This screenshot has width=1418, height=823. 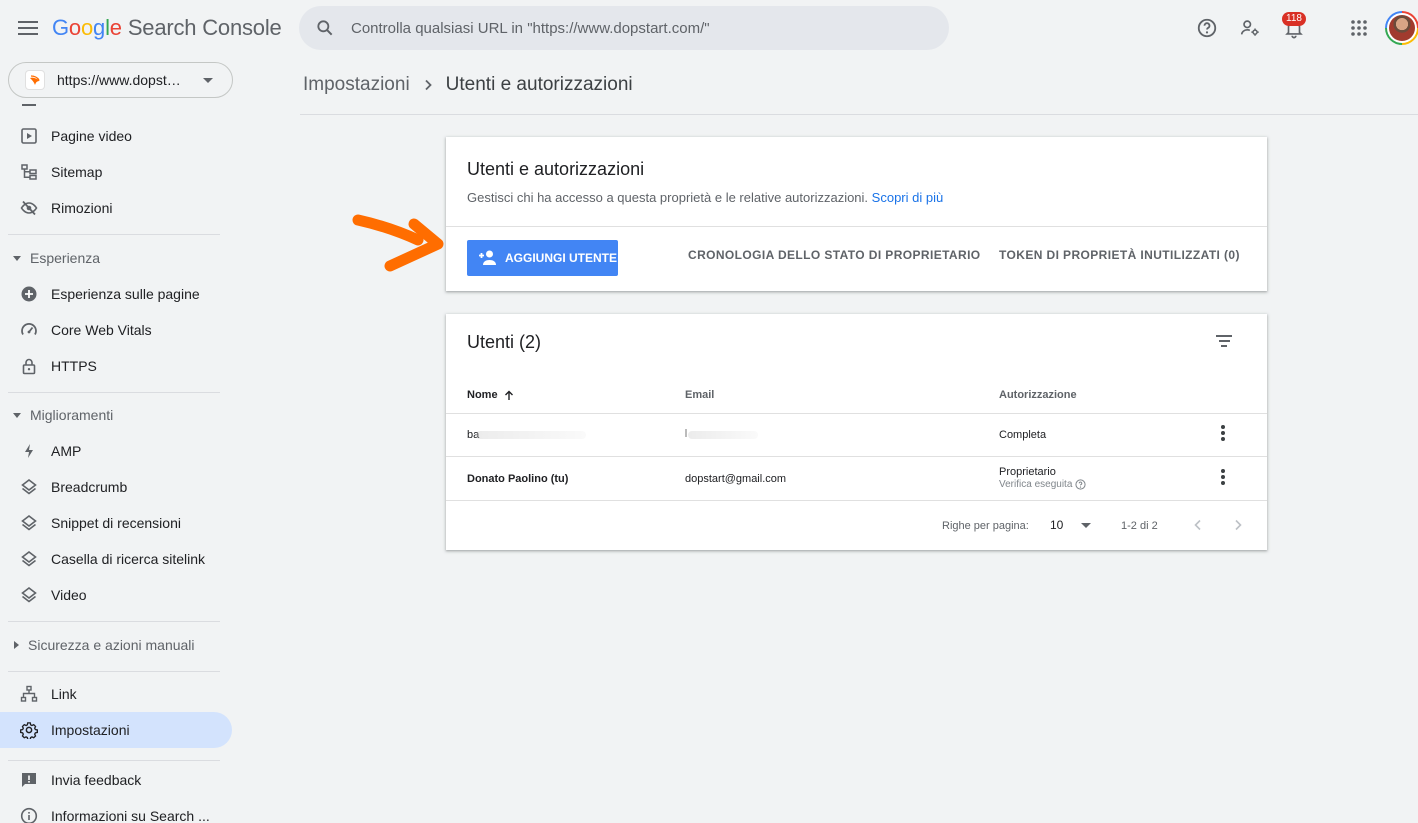 I want to click on logo-letter: G, so click(x=60, y=27).